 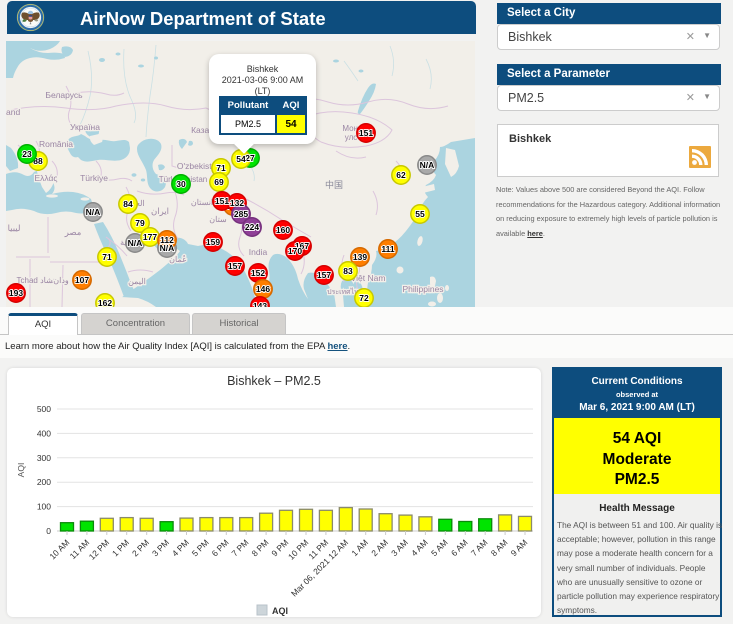 I want to click on svg-text: 1 AM, so click(x=359, y=547).